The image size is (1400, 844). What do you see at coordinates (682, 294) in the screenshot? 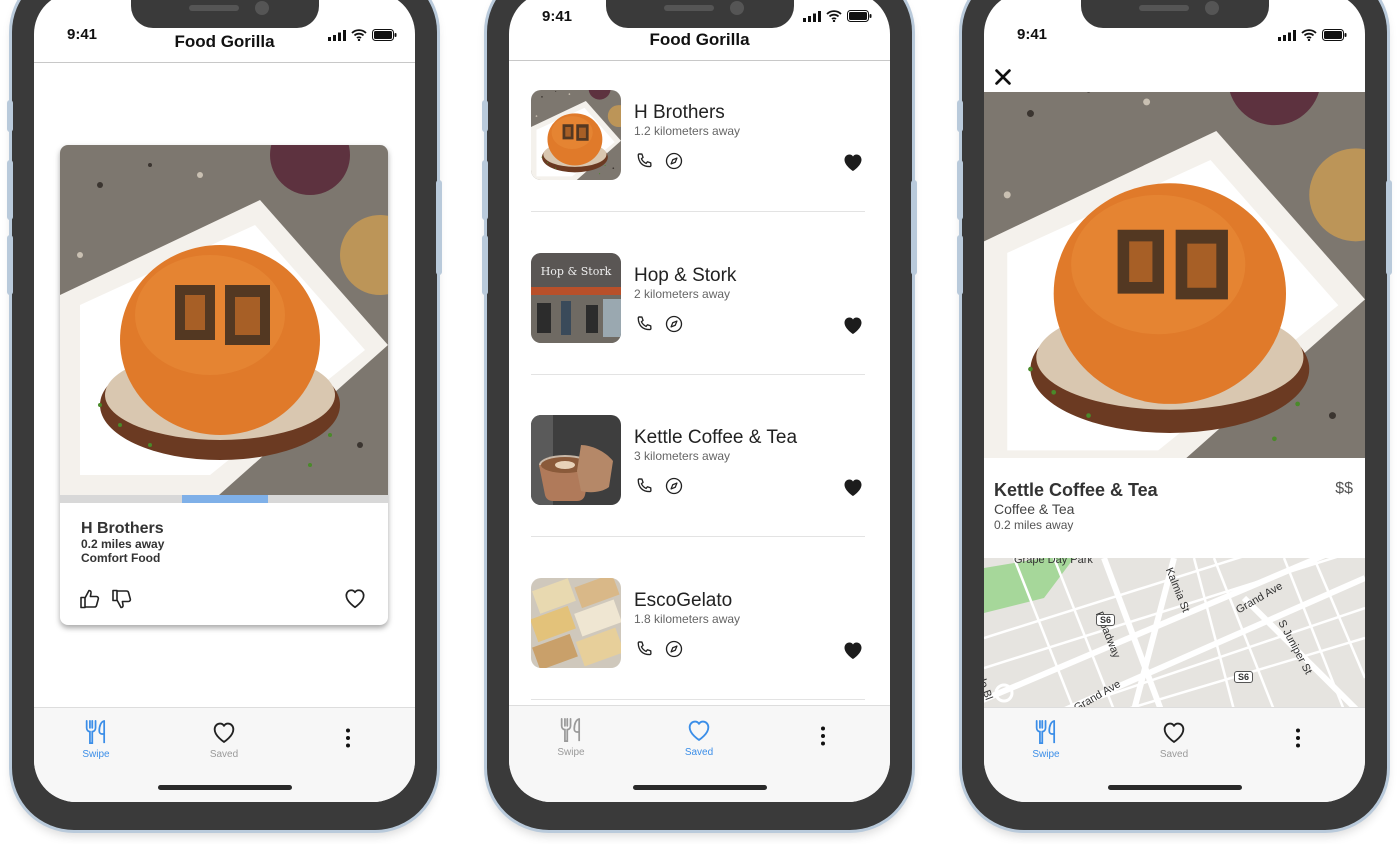
I see `restaurant-distance: 2 kilometers away` at bounding box center [682, 294].